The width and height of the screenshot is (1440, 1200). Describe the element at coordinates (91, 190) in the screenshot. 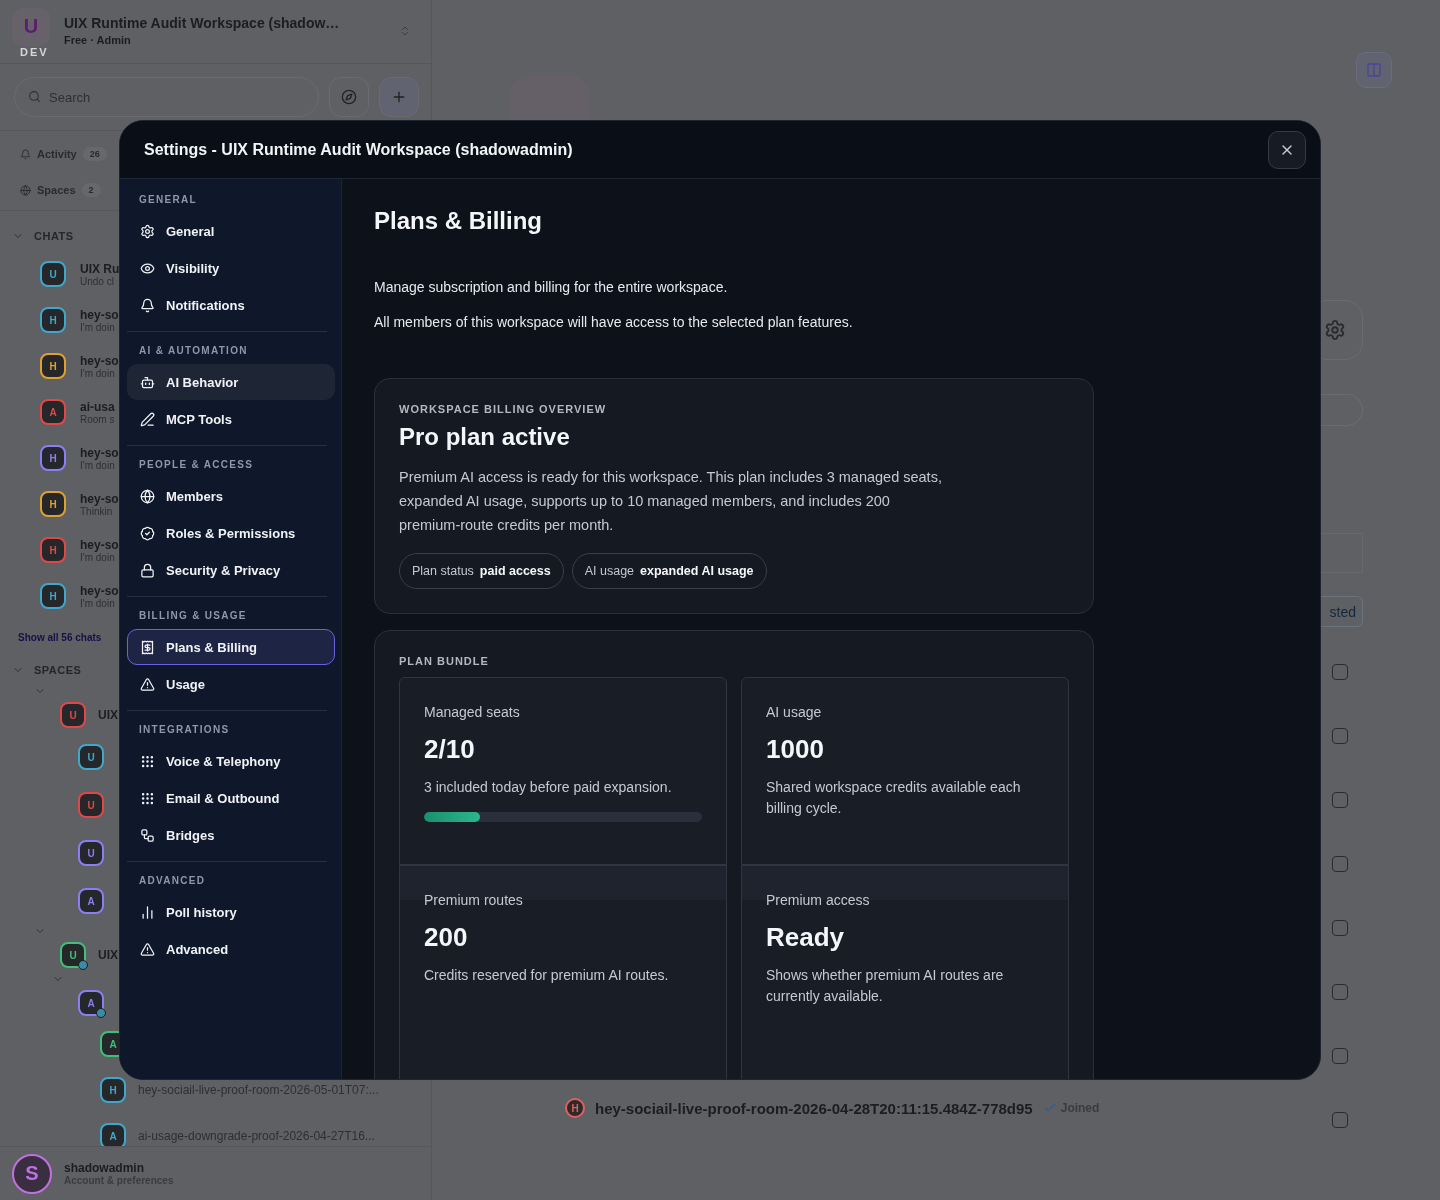

I see `count-badge: 2` at that location.